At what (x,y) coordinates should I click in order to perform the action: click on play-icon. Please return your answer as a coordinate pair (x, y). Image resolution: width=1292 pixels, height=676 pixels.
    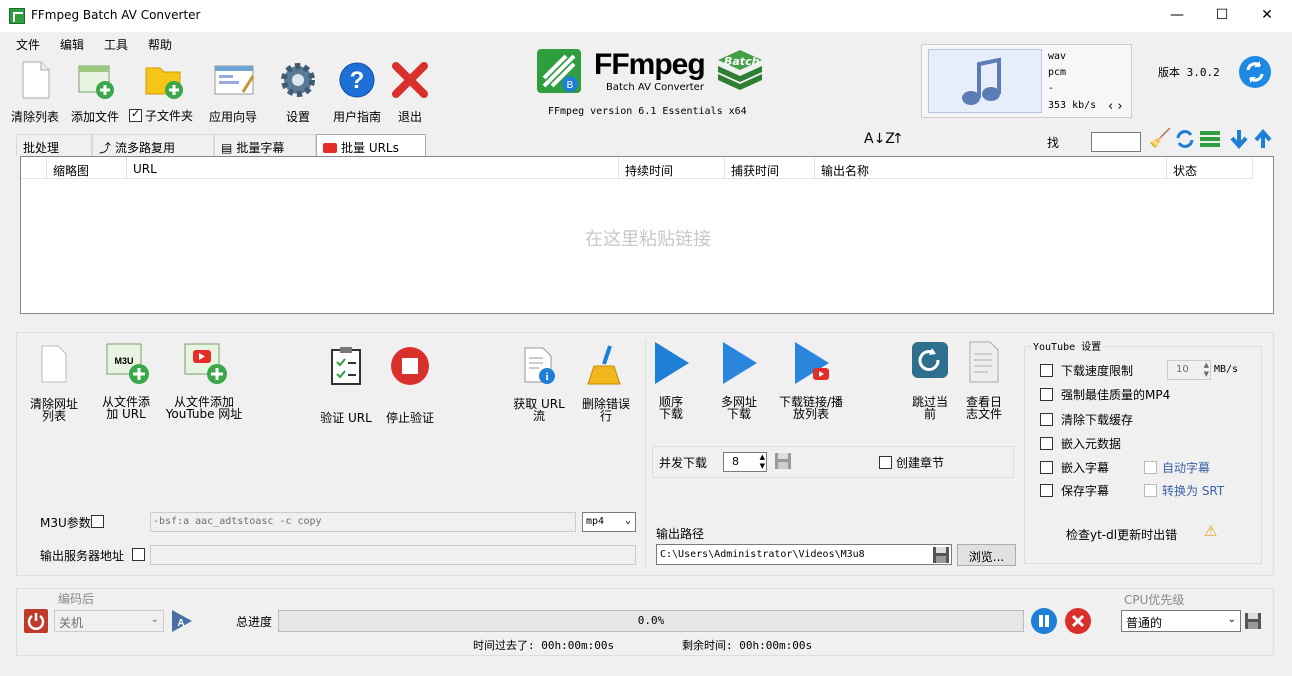
    Looking at the image, I should click on (671, 363).